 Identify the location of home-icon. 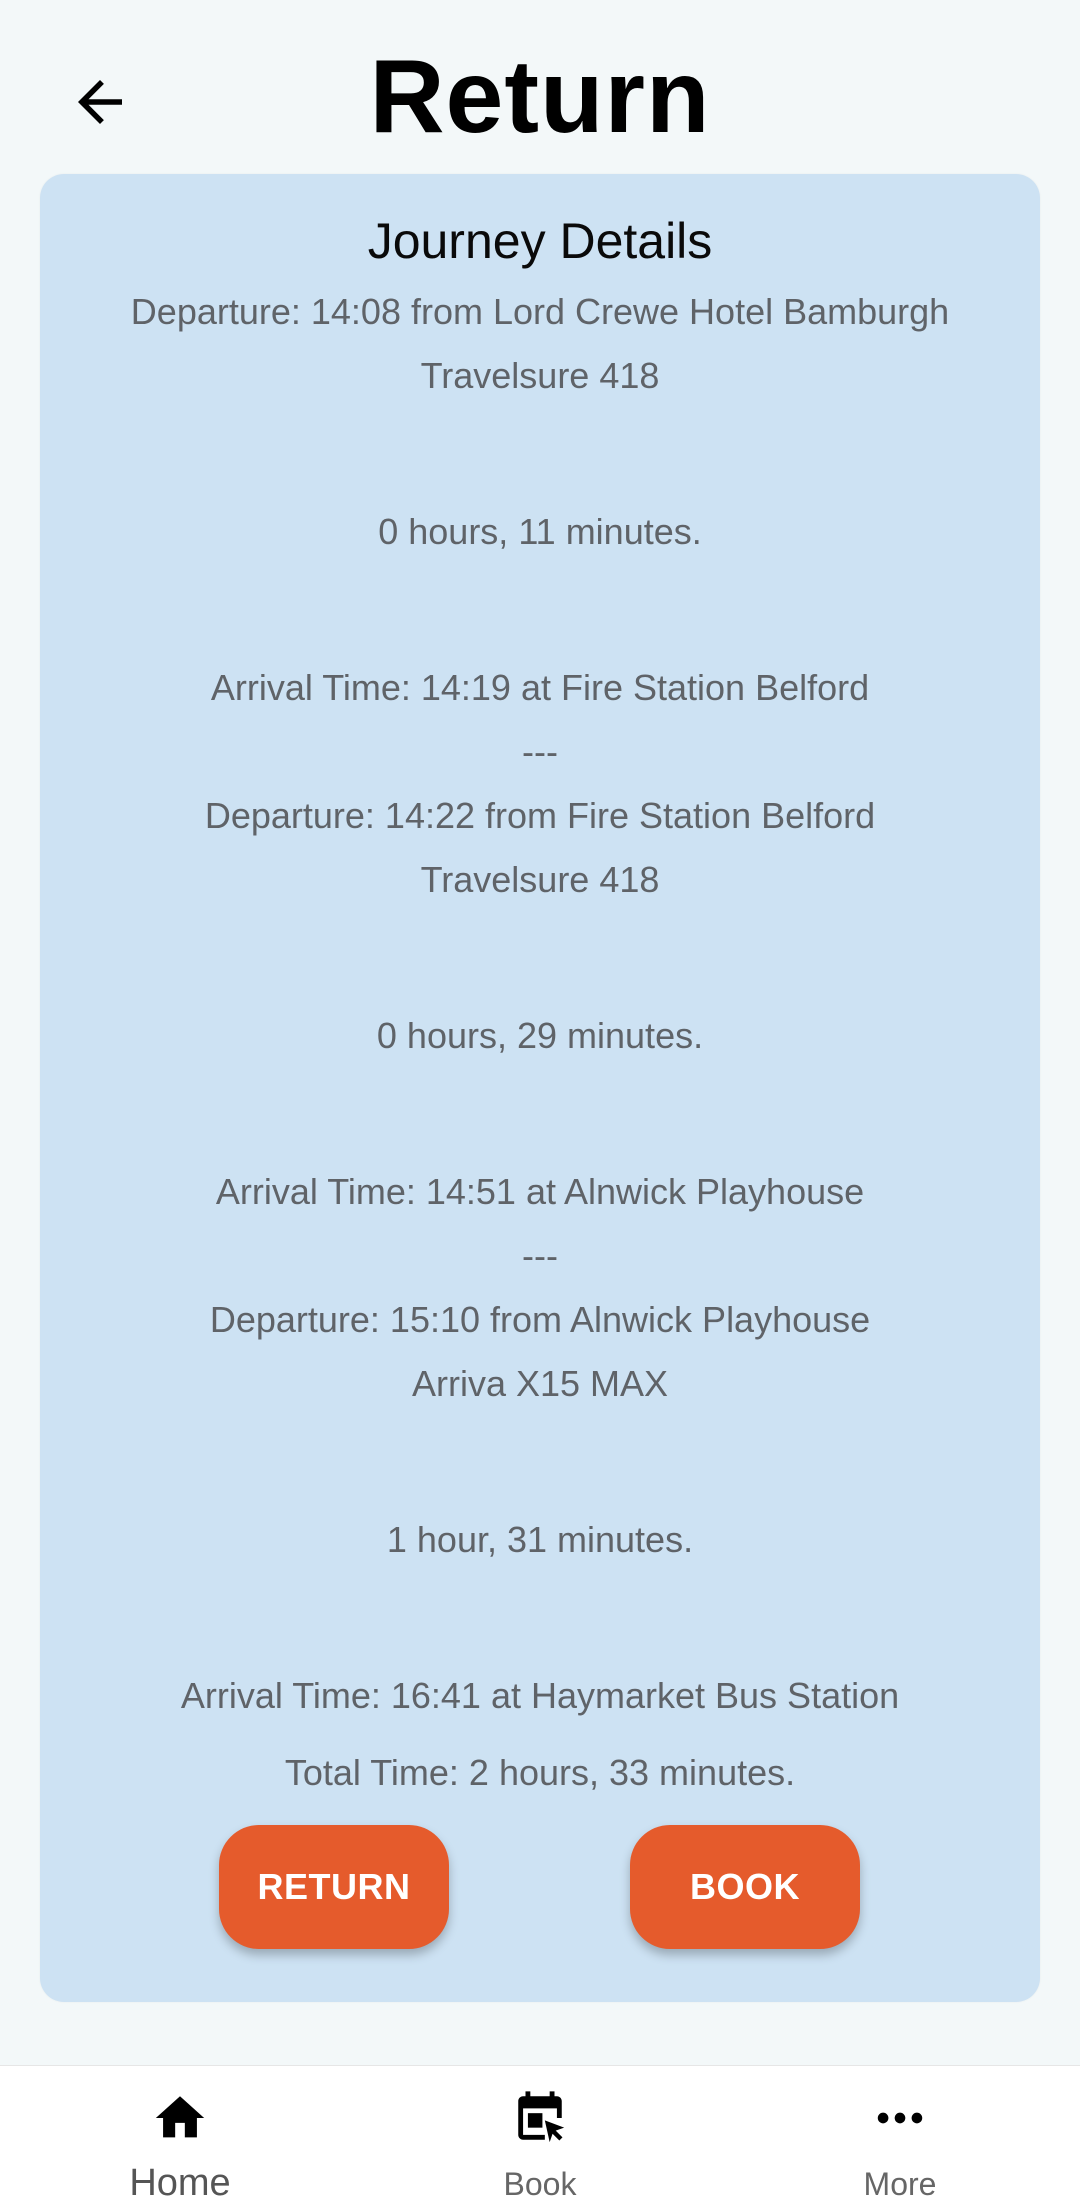
(180, 2118).